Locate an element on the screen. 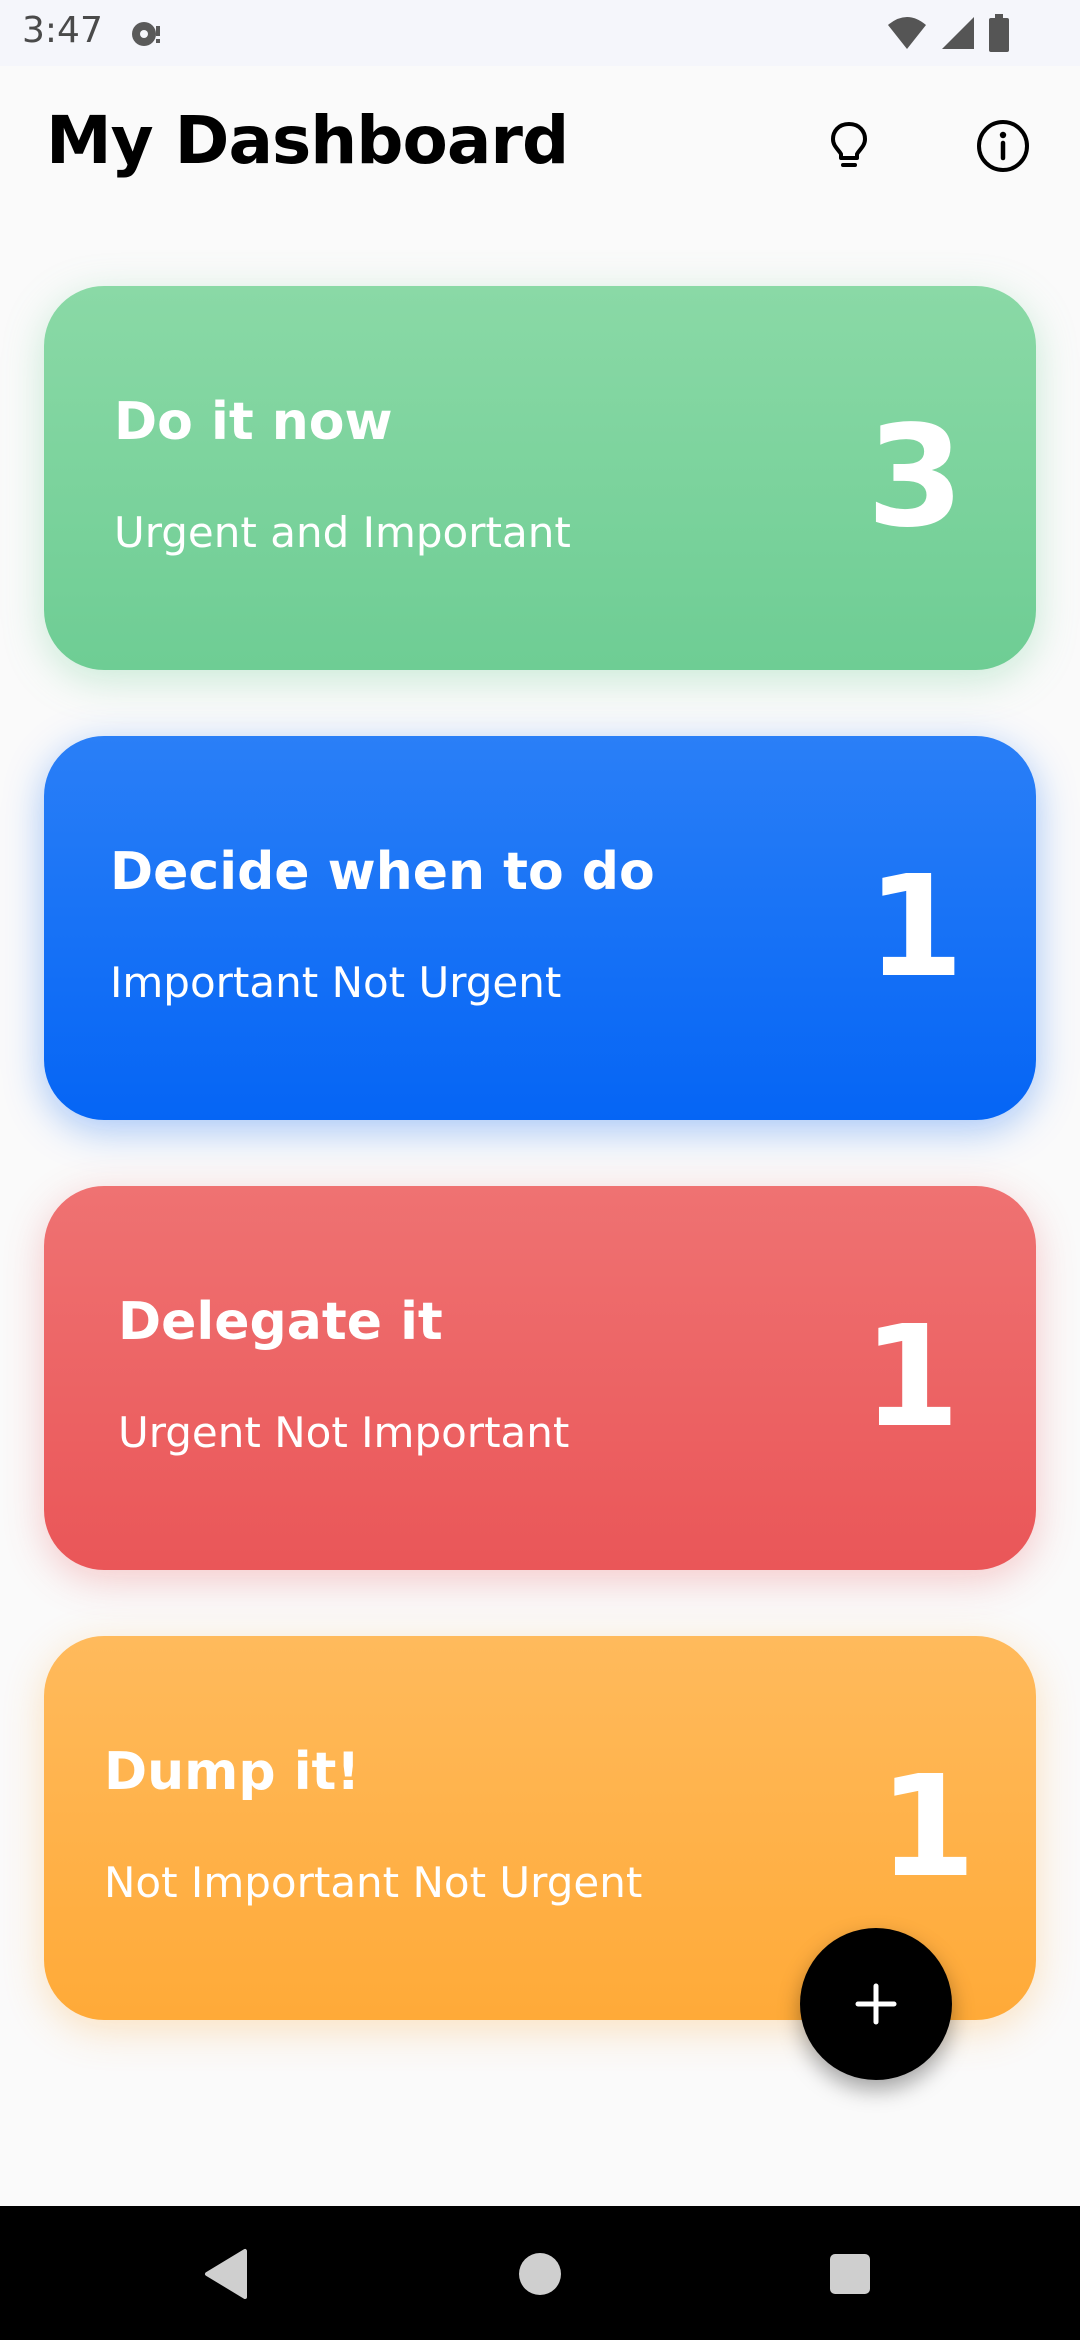  card-title: Delegate it is located at coordinates (280, 1322).